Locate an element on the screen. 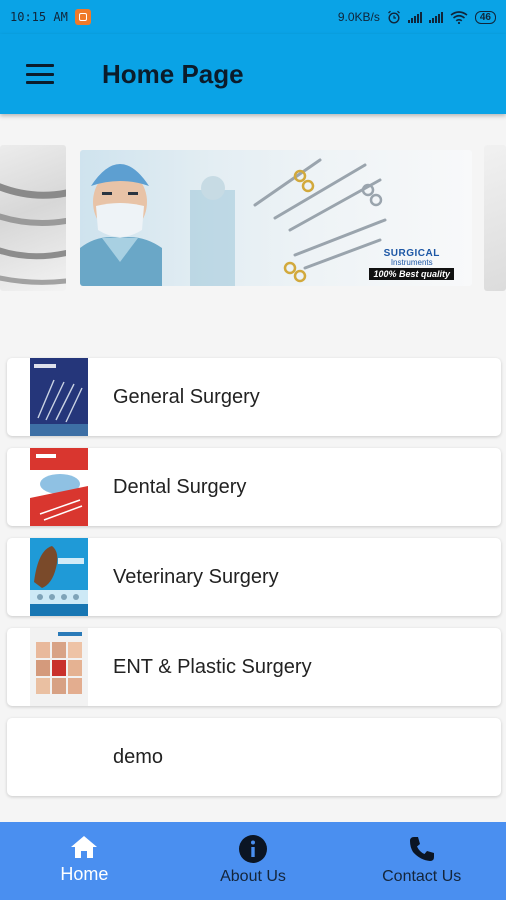  nav-contact-us: Contact Us is located at coordinates (421, 861).